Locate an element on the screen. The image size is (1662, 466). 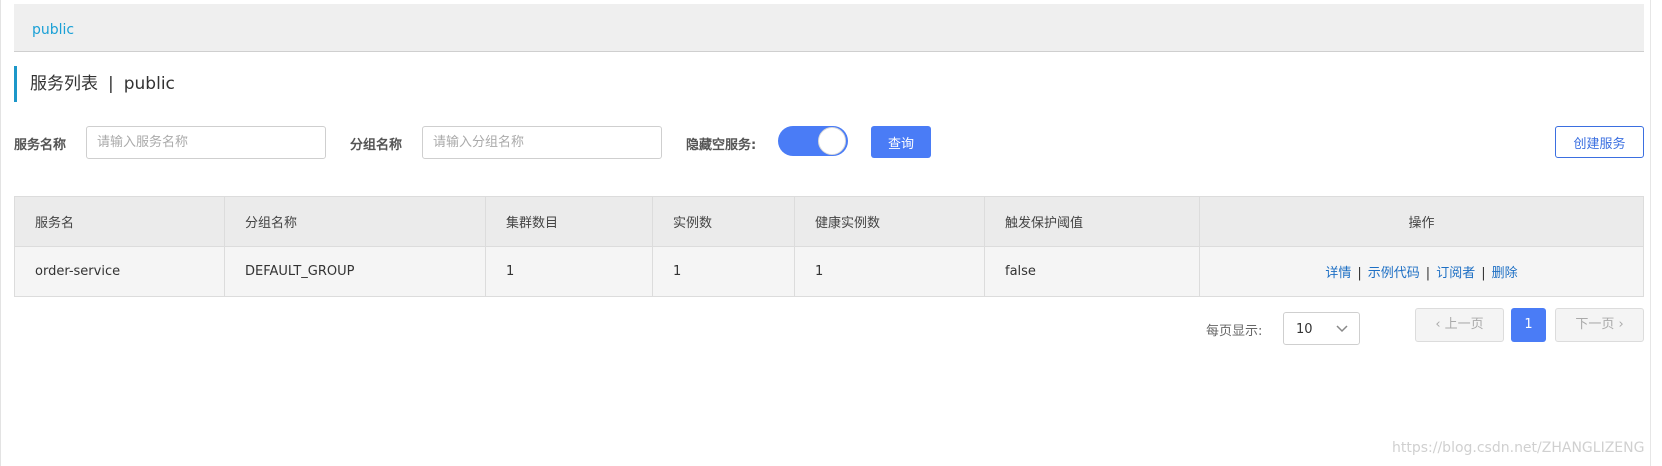
column-header-protect-threshold: 触发保护阈值 is located at coordinates (1092, 221).